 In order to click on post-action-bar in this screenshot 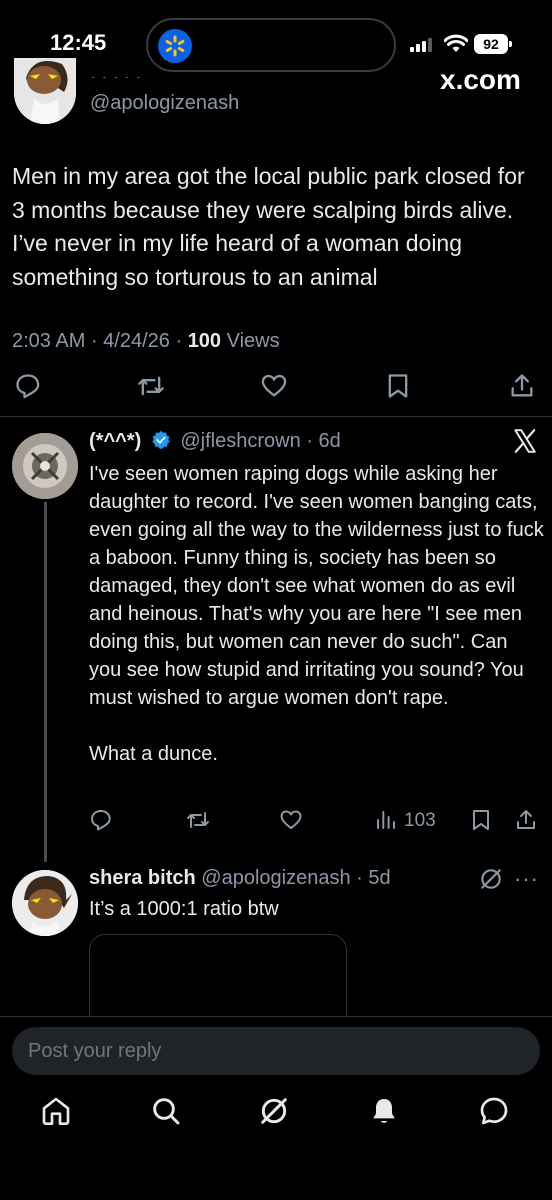, I will do `click(276, 390)`.